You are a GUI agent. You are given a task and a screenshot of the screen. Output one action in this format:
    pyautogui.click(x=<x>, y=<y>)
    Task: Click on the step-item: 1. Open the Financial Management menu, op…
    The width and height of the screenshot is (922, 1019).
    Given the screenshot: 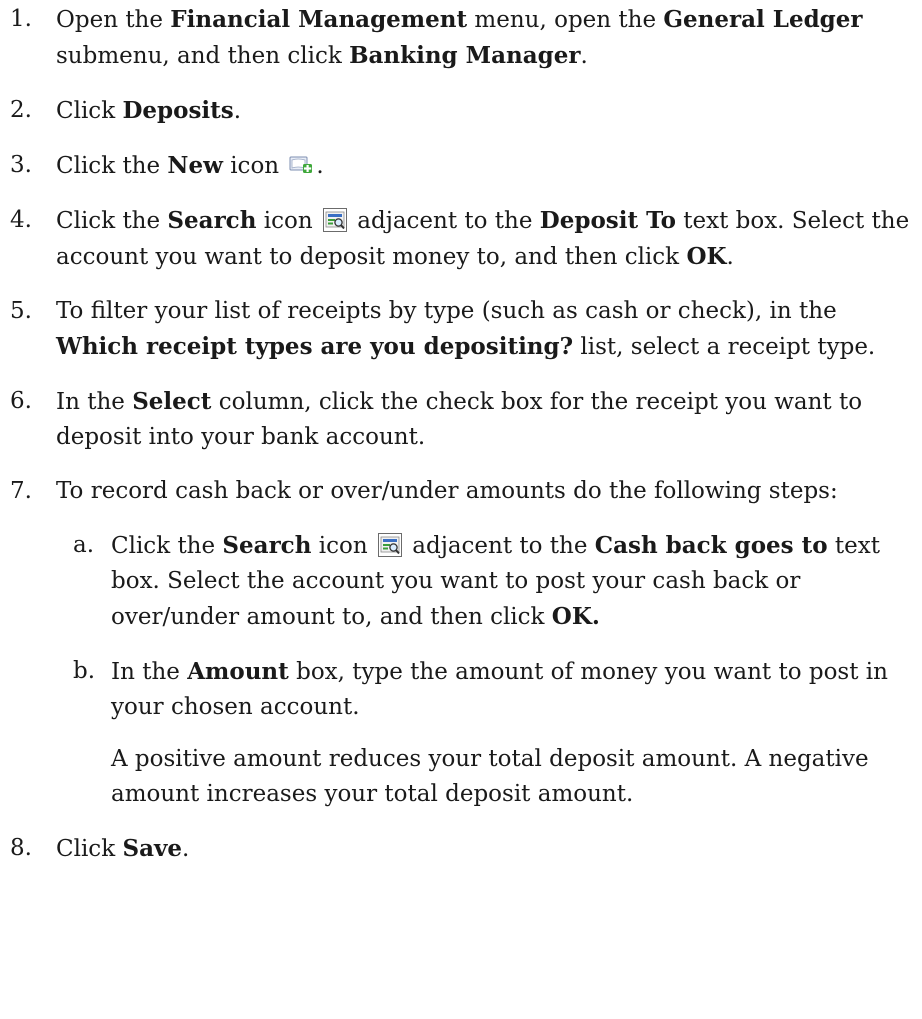 What is the action you would take?
    pyautogui.click(x=461, y=38)
    